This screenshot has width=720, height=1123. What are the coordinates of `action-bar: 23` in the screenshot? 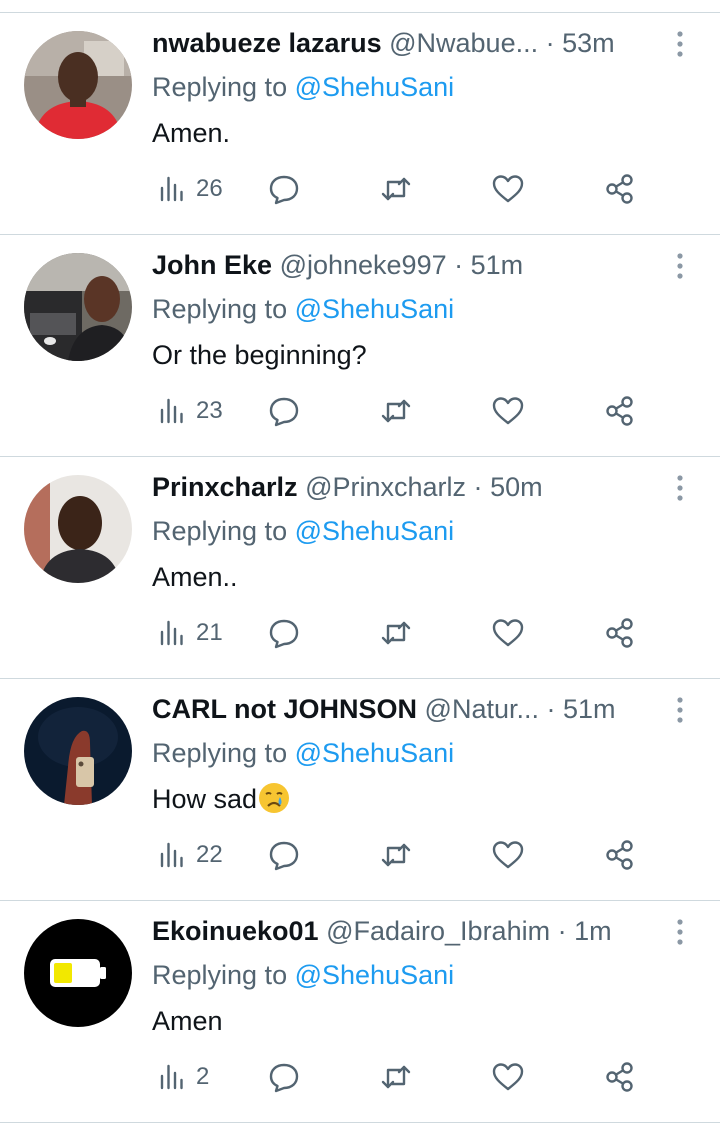 It's located at (402, 411).